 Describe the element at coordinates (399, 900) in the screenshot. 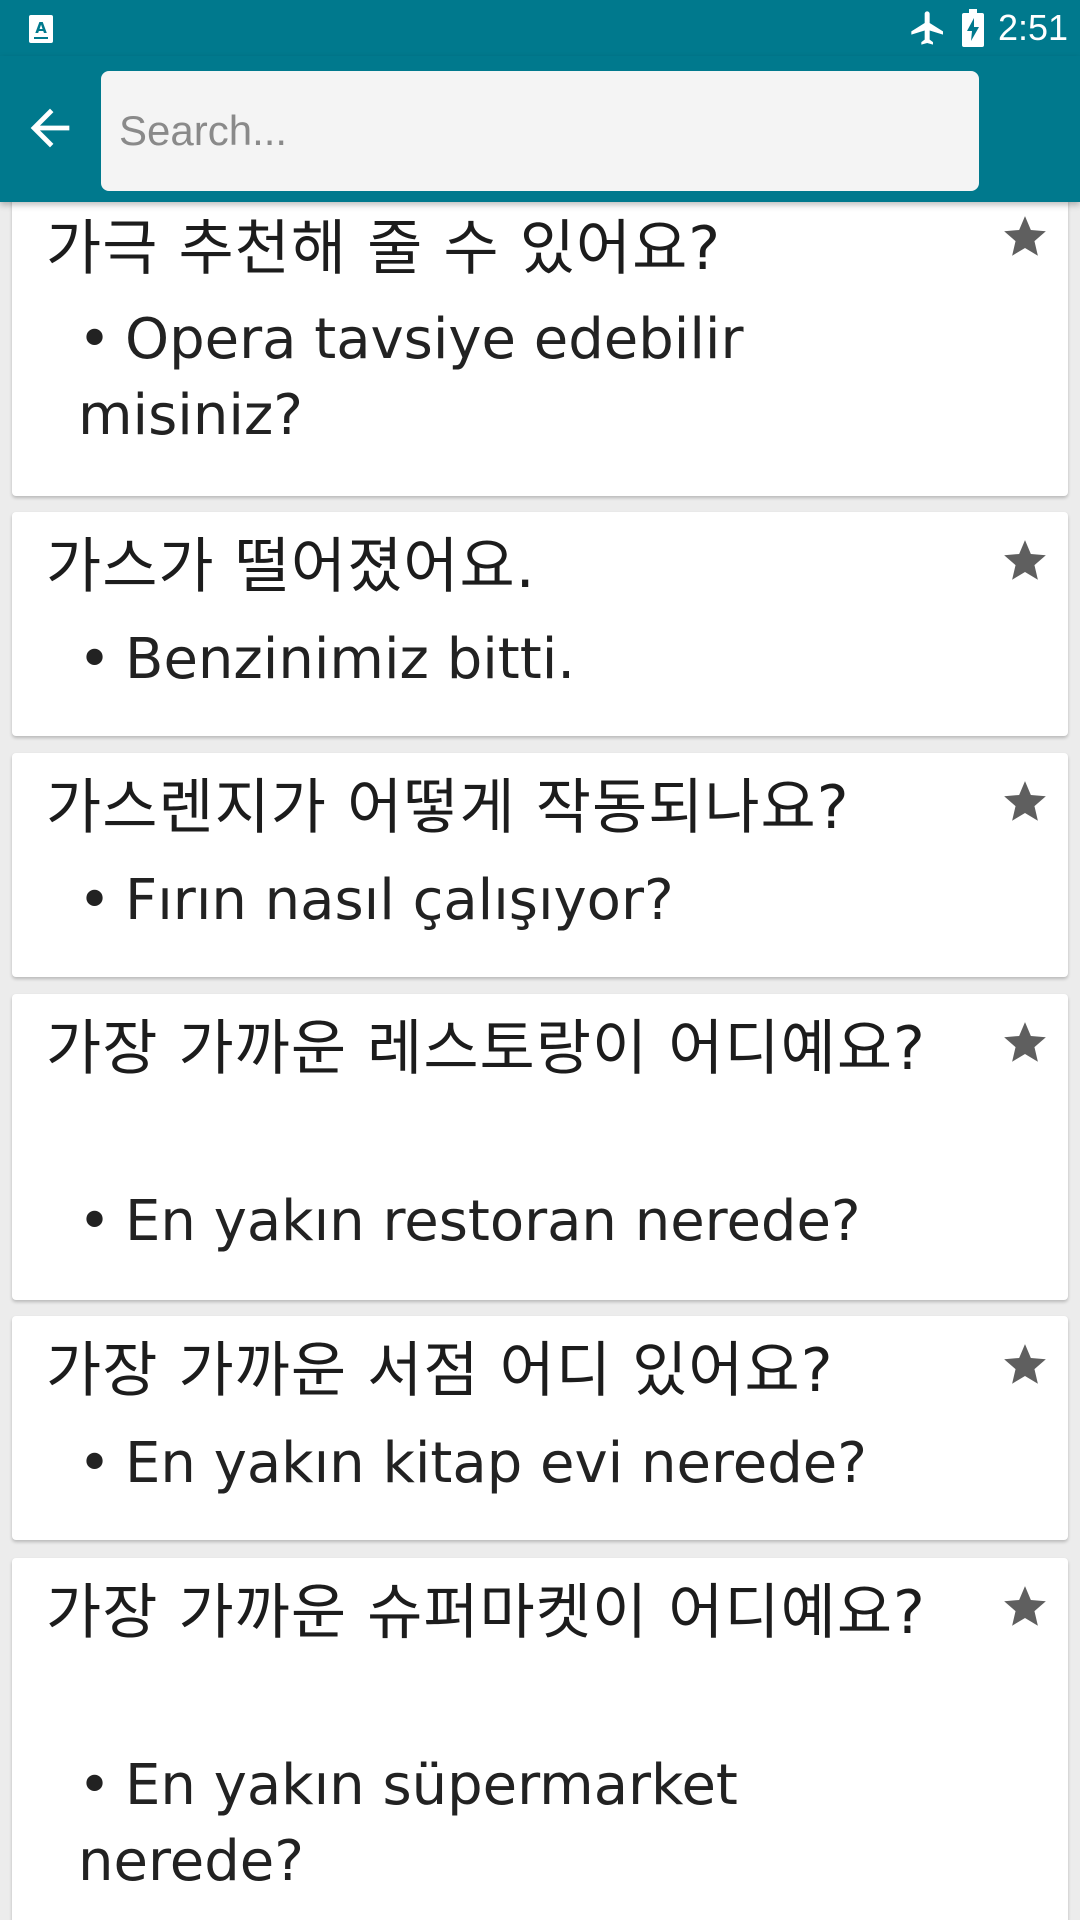

I see `translation-text: Fırın nasıl çalışıyor?` at that location.